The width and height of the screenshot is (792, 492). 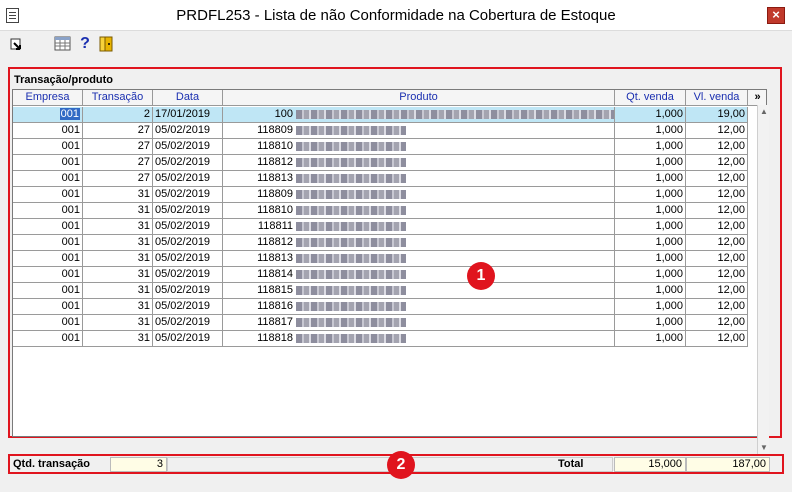 I want to click on table-row: 001 27 05/02/2019 118812 1,000 12,00, so click(x=389, y=163).